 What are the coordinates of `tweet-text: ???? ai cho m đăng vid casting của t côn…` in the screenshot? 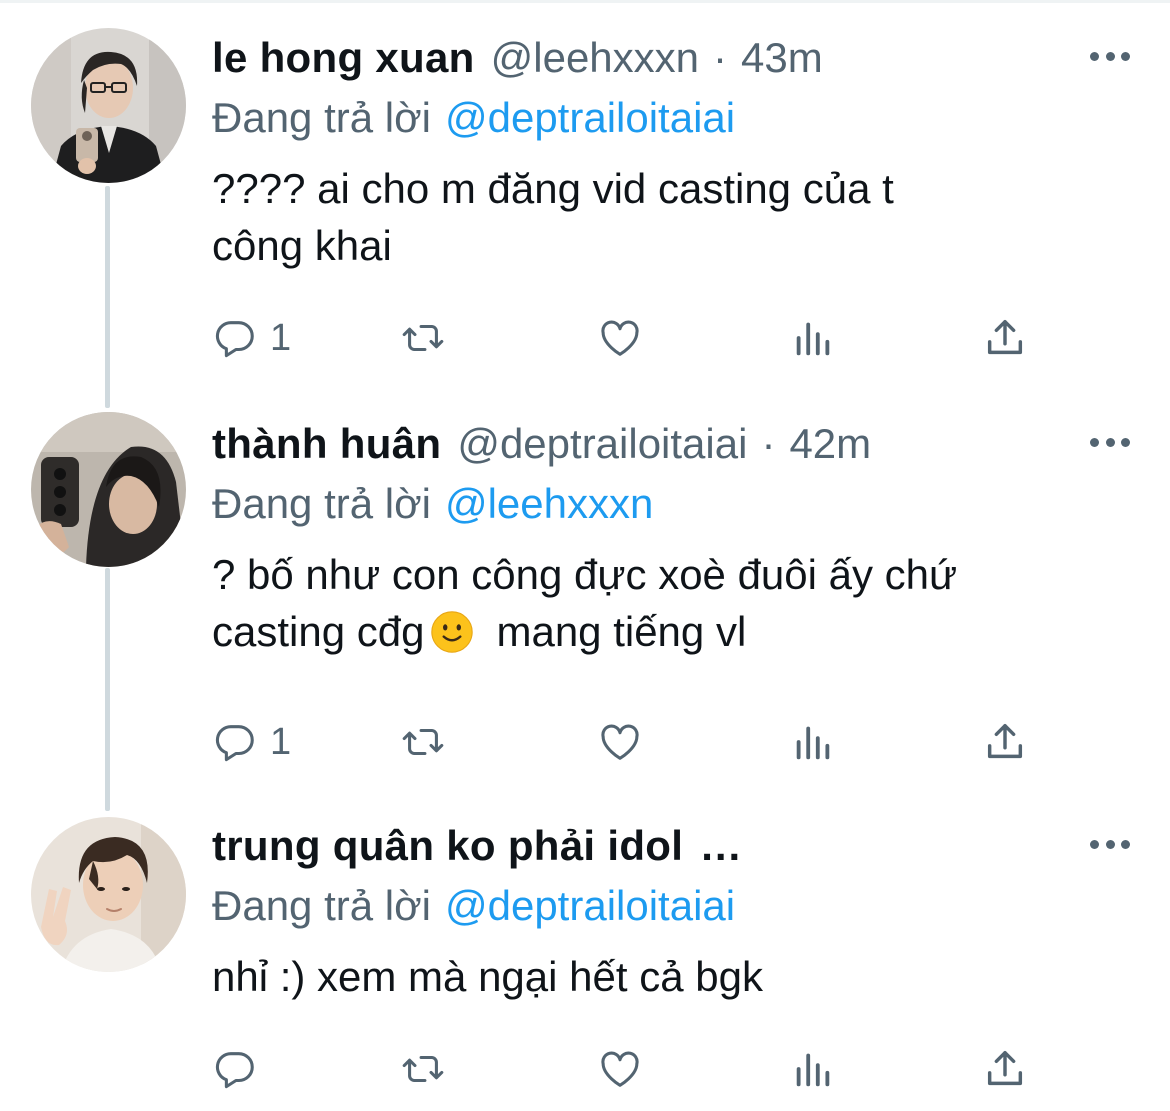 It's located at (553, 217).